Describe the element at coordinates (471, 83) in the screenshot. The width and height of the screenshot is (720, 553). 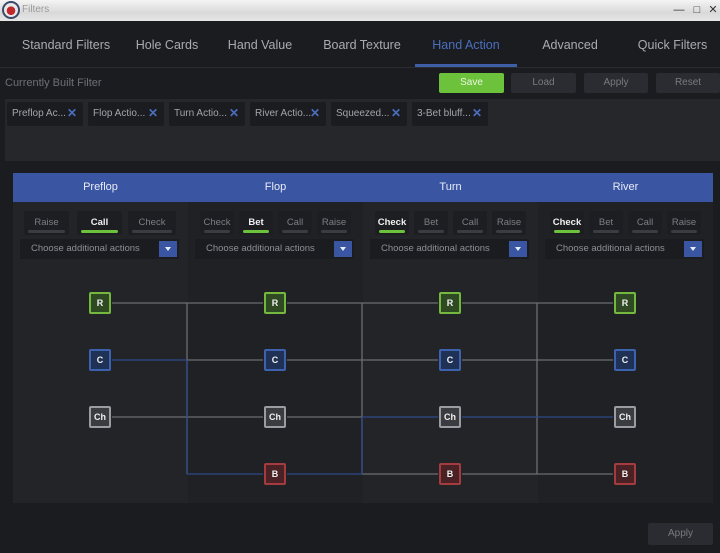
I see `save-button: Save` at that location.